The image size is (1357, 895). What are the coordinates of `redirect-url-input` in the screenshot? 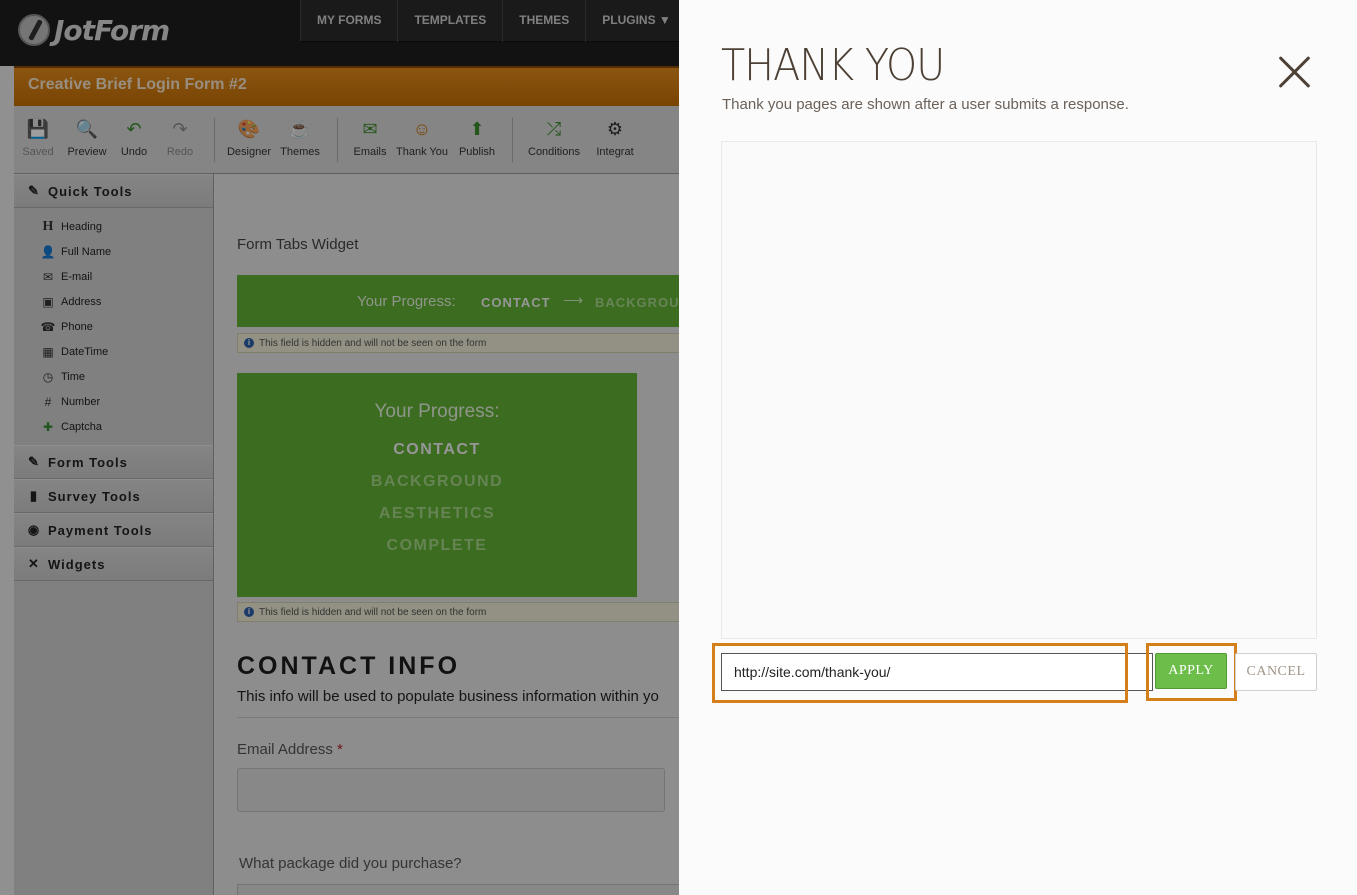 It's located at (937, 672).